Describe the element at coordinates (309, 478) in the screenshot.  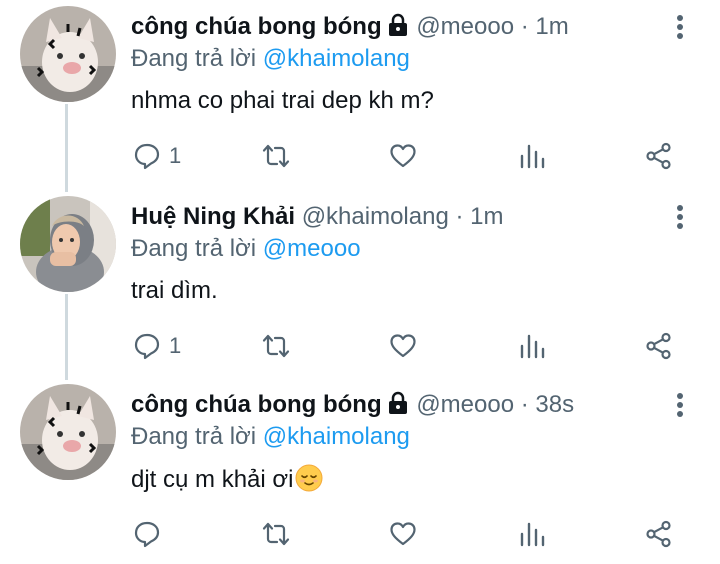
I see `relieved-face-emoji` at that location.